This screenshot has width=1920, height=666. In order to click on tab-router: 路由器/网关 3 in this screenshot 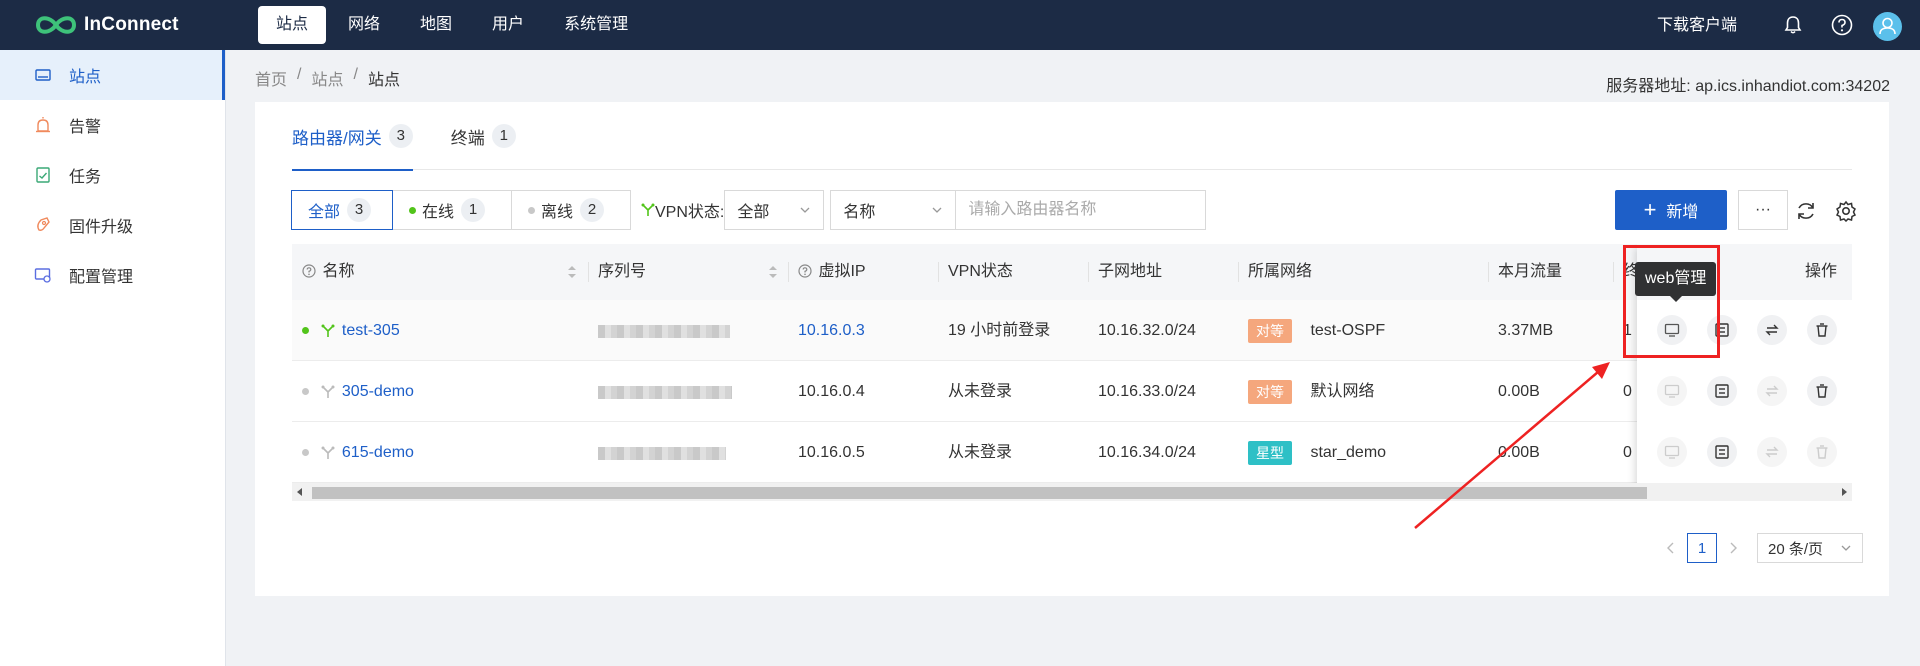, I will do `click(352, 136)`.